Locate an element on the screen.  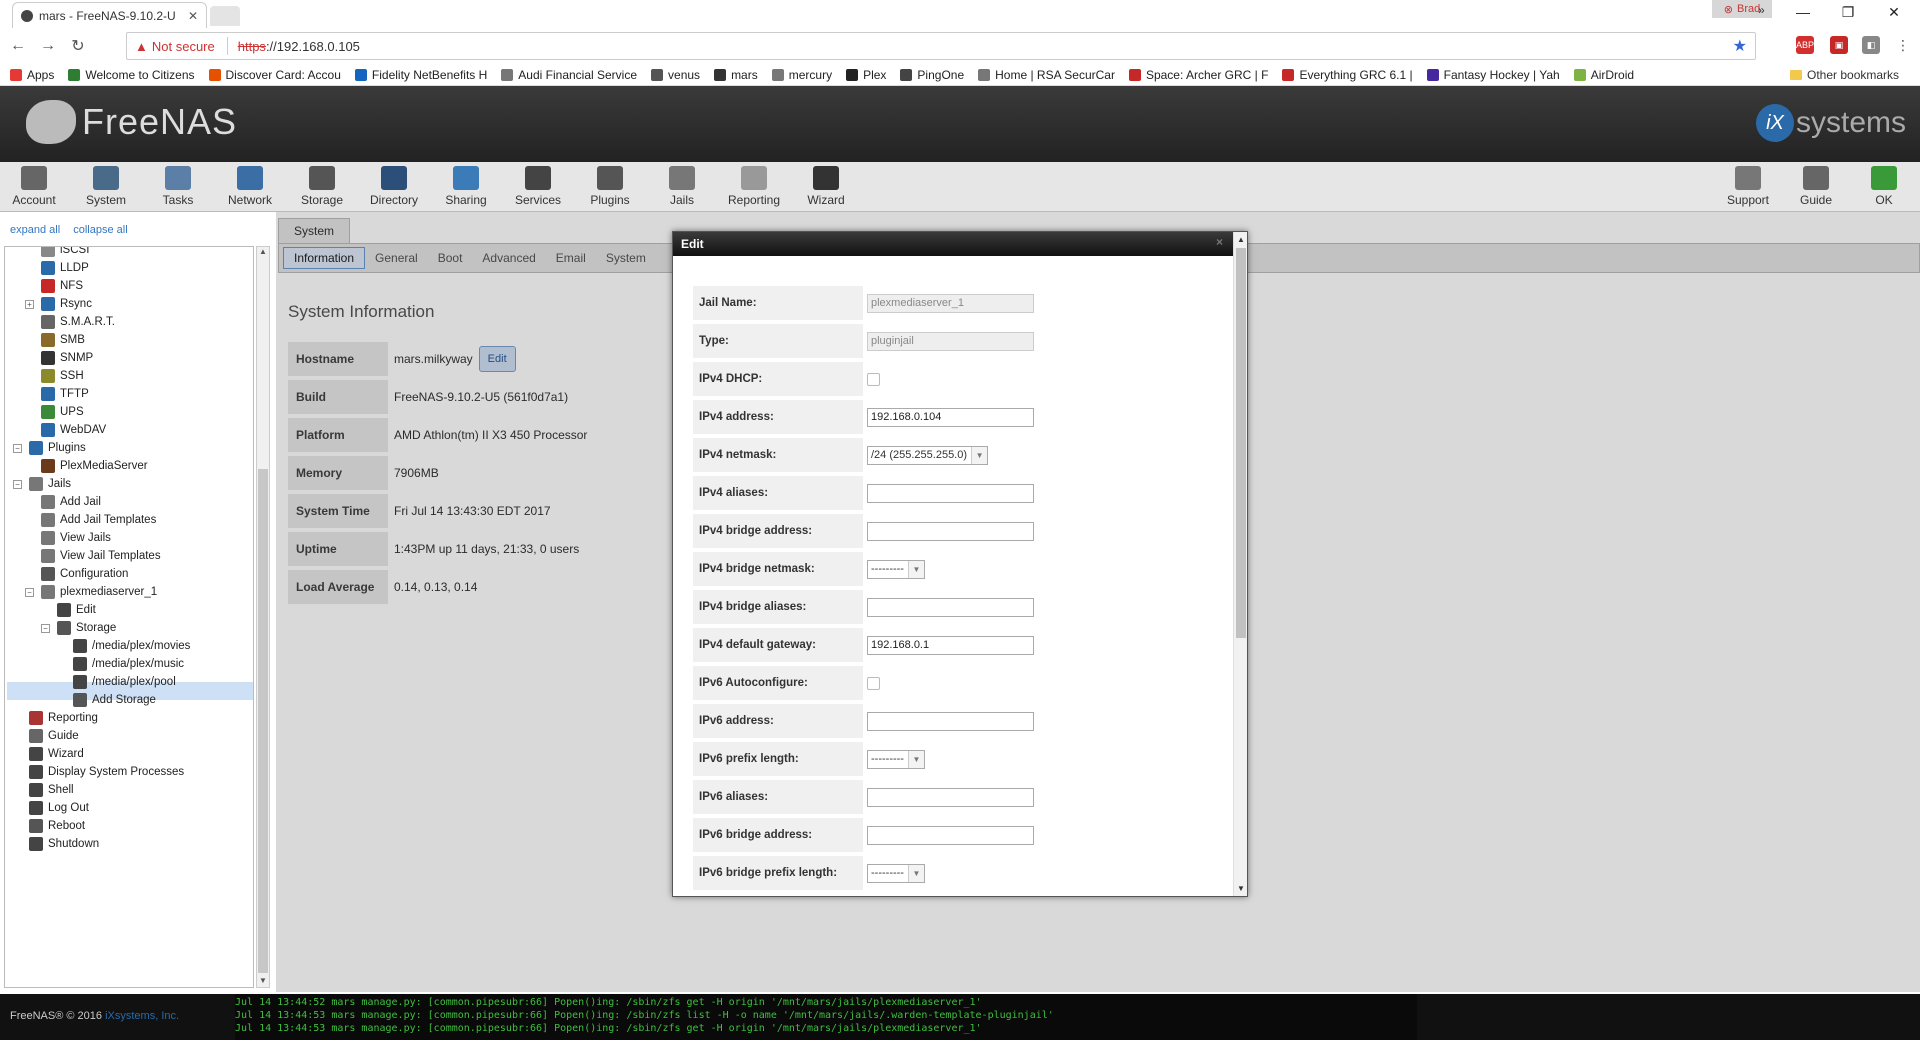
dialog-scrollbar: ▲ ▼ is located at coordinates (1240, 564).